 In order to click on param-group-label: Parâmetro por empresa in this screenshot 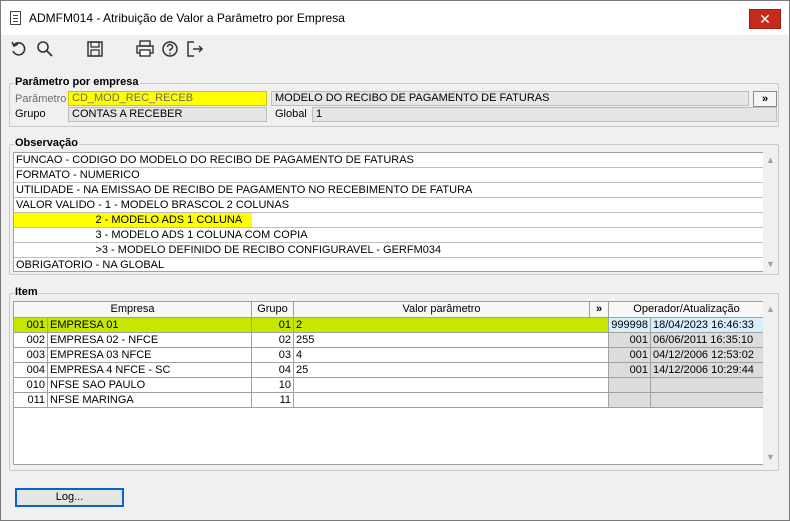, I will do `click(77, 82)`.